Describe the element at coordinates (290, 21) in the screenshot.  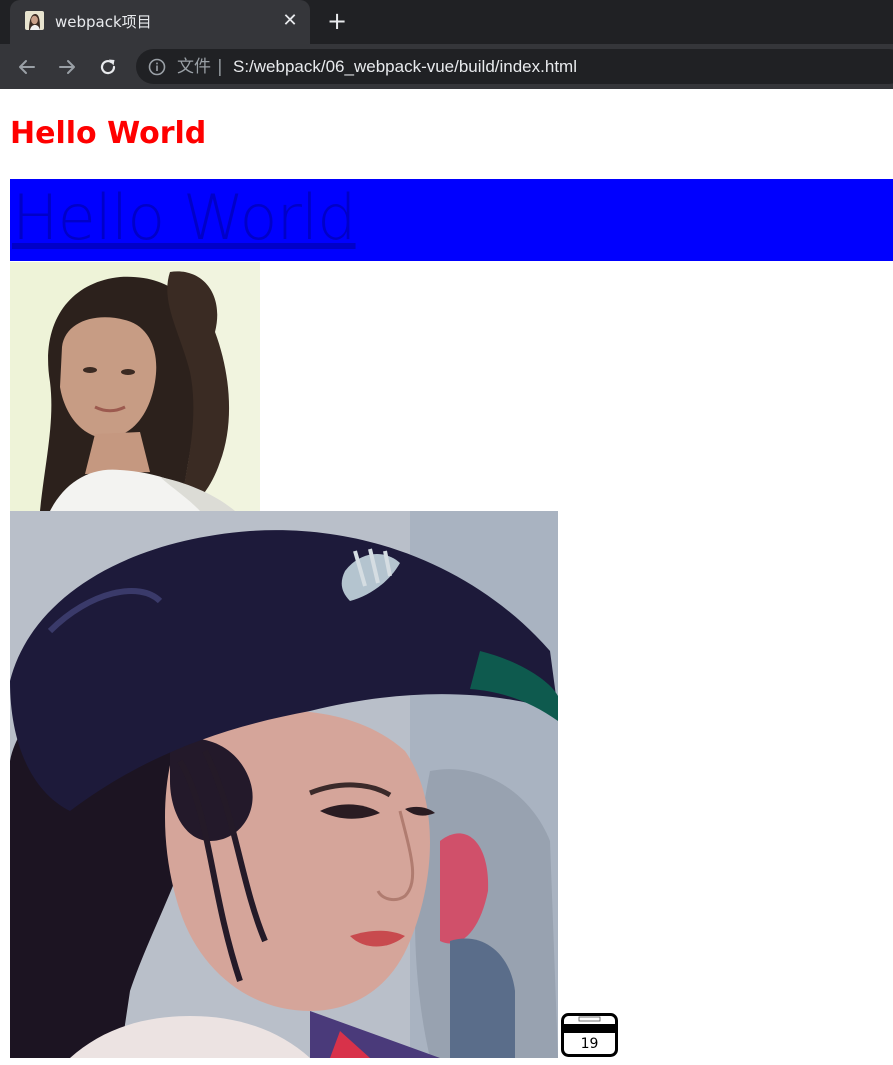
I see `tab-close-icon: ✕` at that location.